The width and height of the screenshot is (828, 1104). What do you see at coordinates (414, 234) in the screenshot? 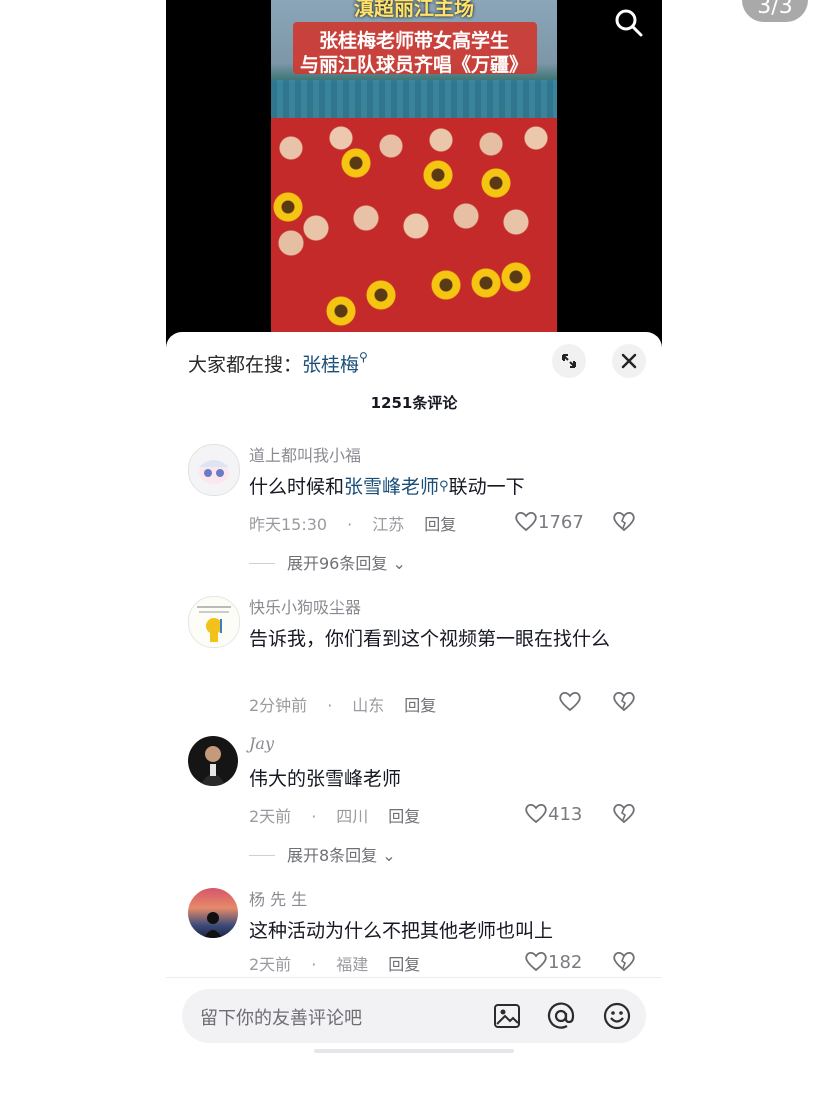
I see `choir-crowd` at bounding box center [414, 234].